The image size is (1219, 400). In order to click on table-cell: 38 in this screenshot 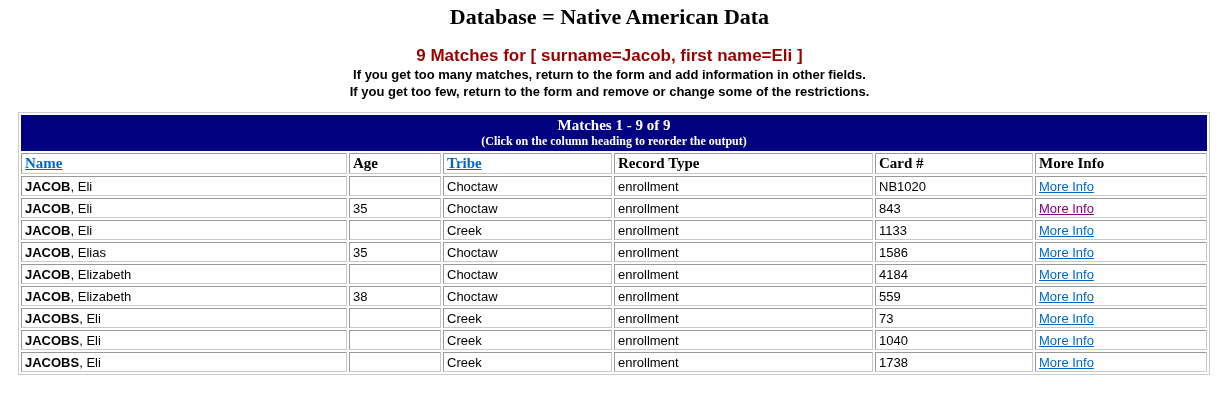, I will do `click(395, 296)`.